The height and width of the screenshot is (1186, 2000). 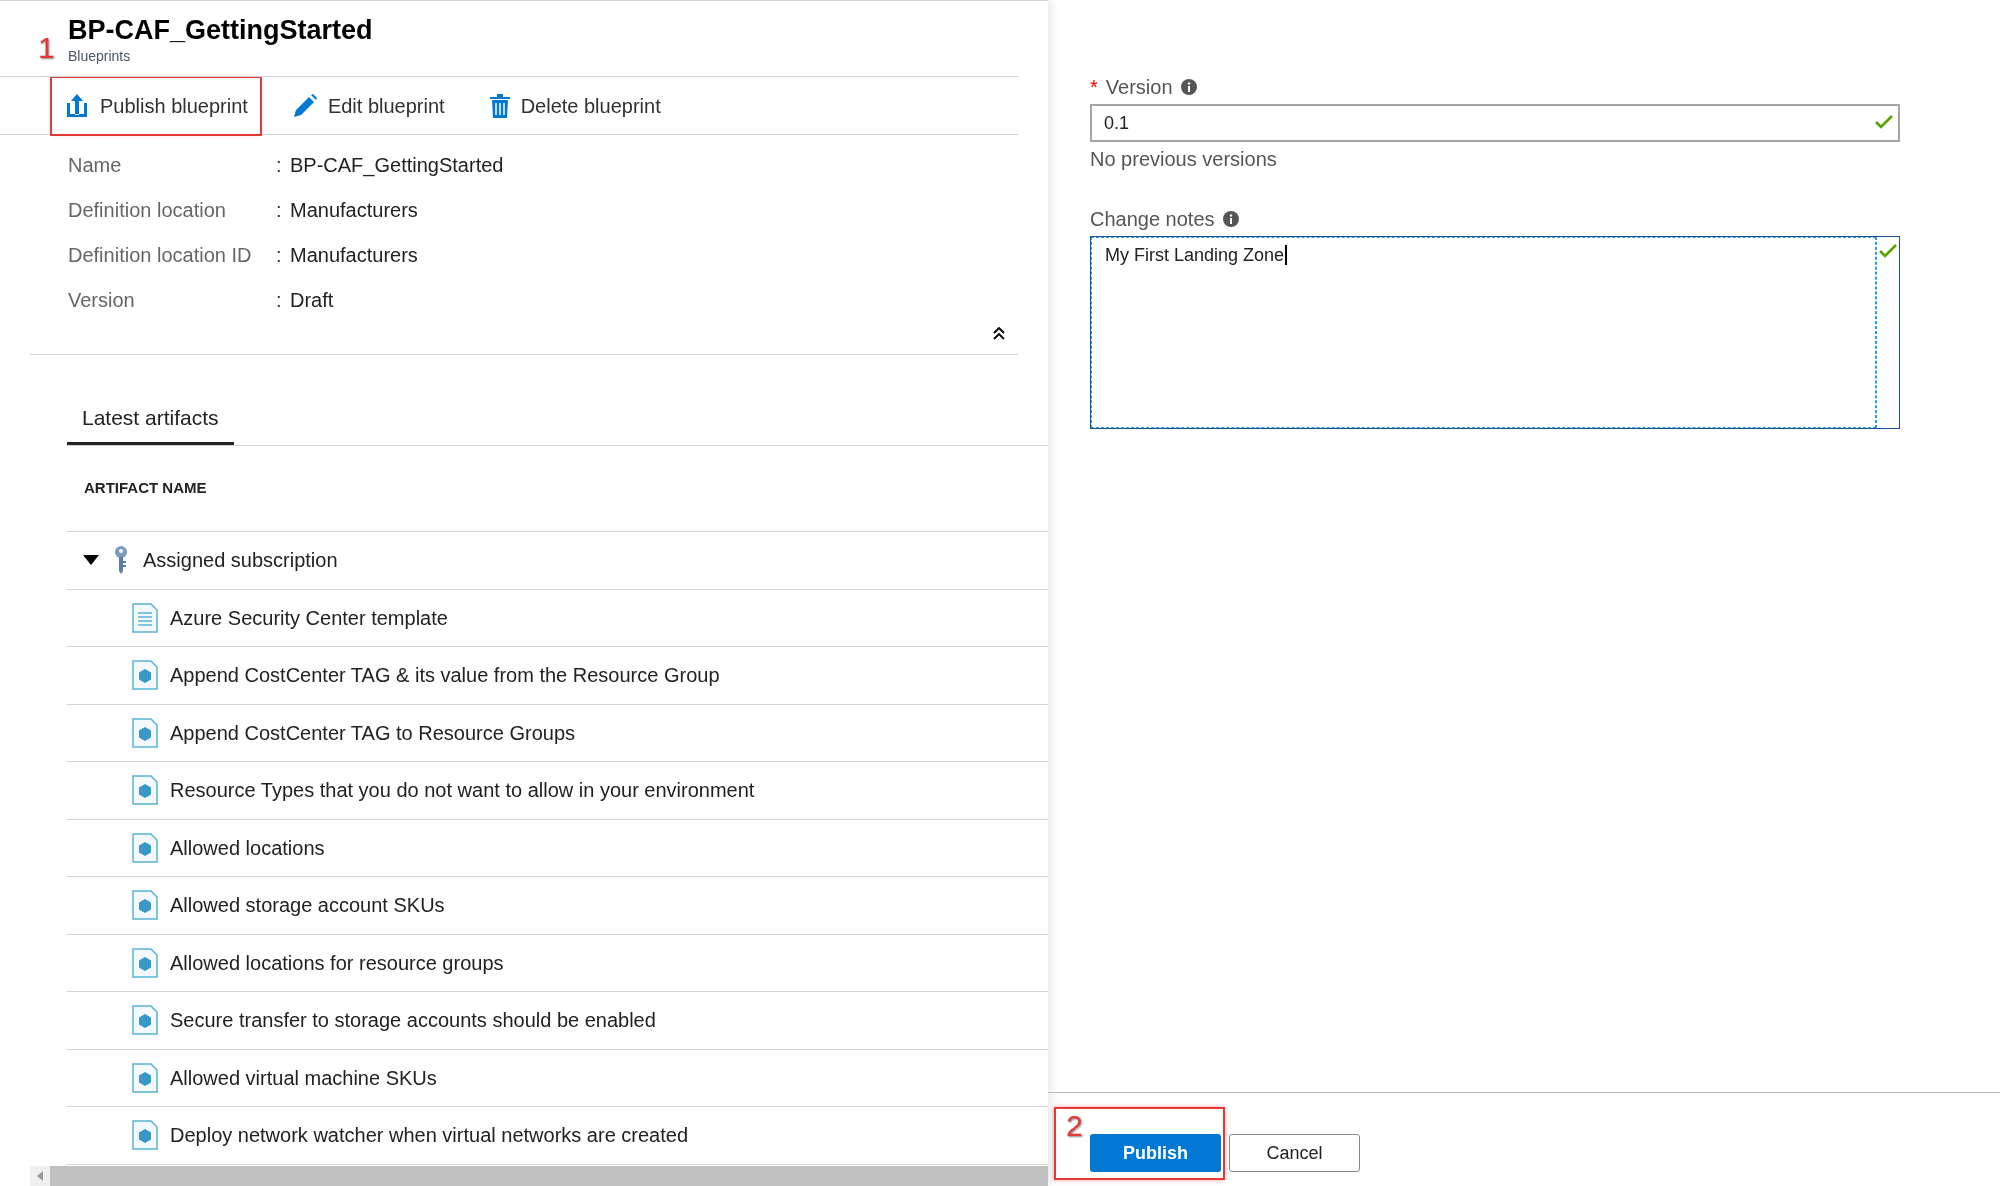 What do you see at coordinates (1155, 1153) in the screenshot?
I see `publish-button: Publish` at bounding box center [1155, 1153].